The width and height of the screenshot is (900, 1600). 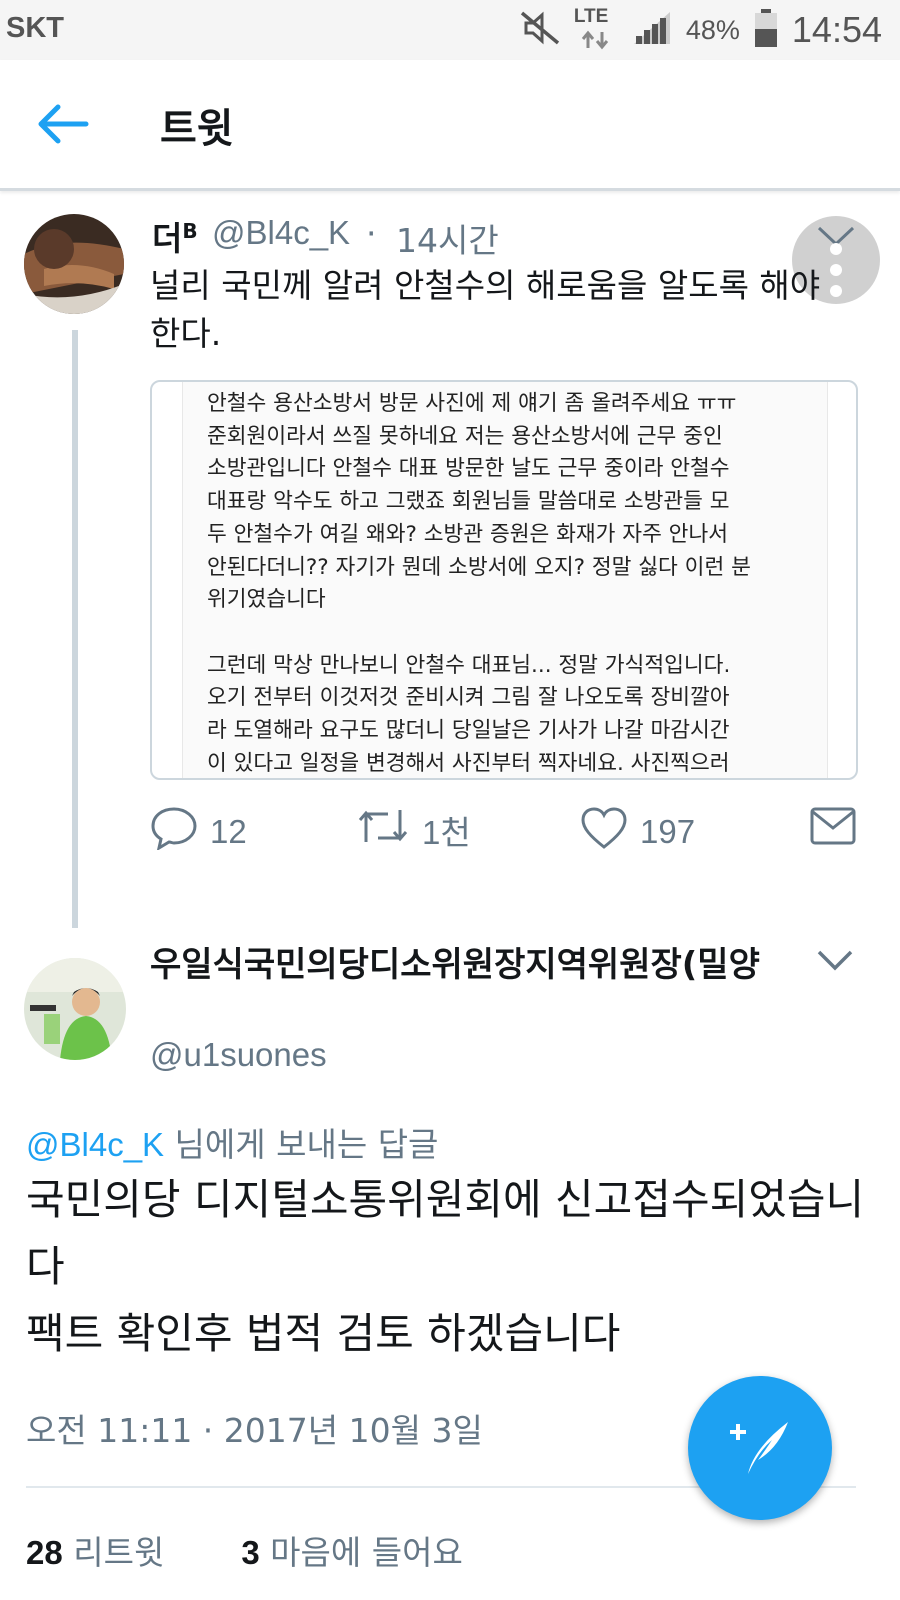 What do you see at coordinates (174, 832) in the screenshot?
I see `speech-bubble-icon` at bounding box center [174, 832].